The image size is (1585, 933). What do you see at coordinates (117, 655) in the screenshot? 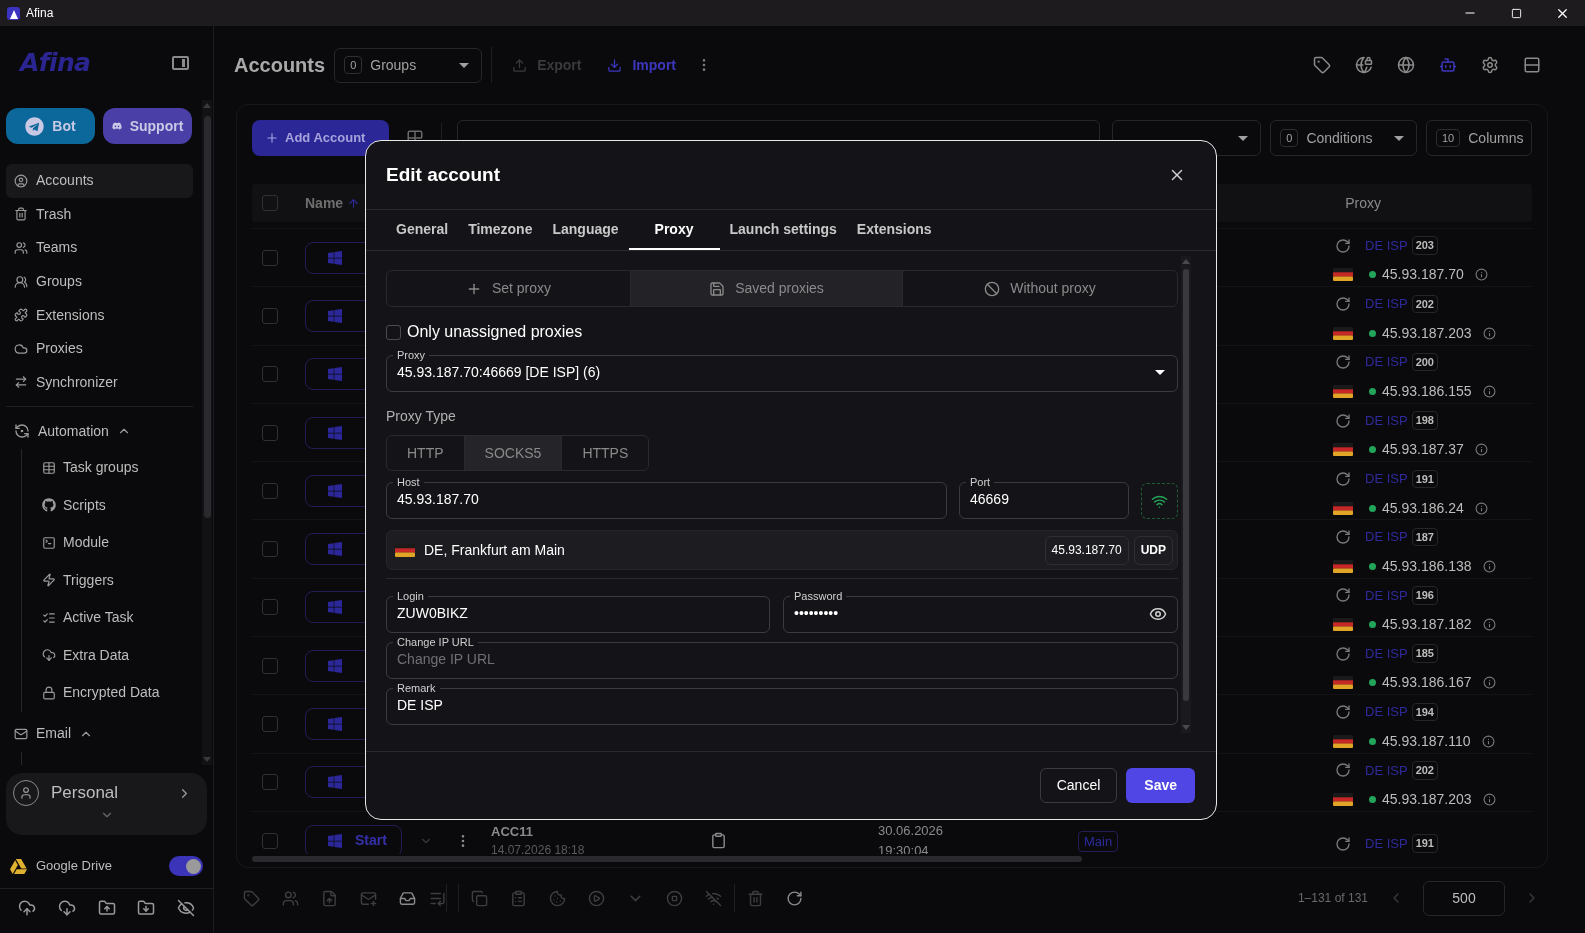
I see `nav-item: Extra Data` at bounding box center [117, 655].